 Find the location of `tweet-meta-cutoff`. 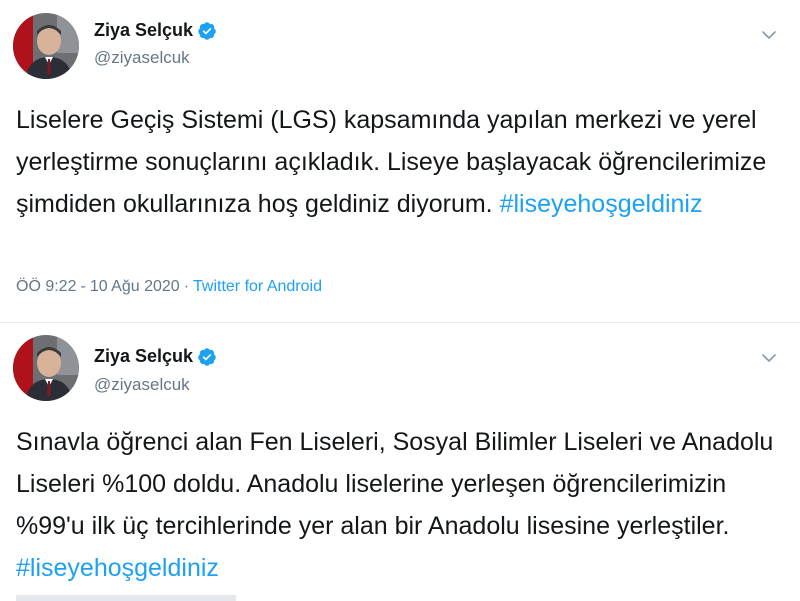

tweet-meta-cutoff is located at coordinates (126, 598).